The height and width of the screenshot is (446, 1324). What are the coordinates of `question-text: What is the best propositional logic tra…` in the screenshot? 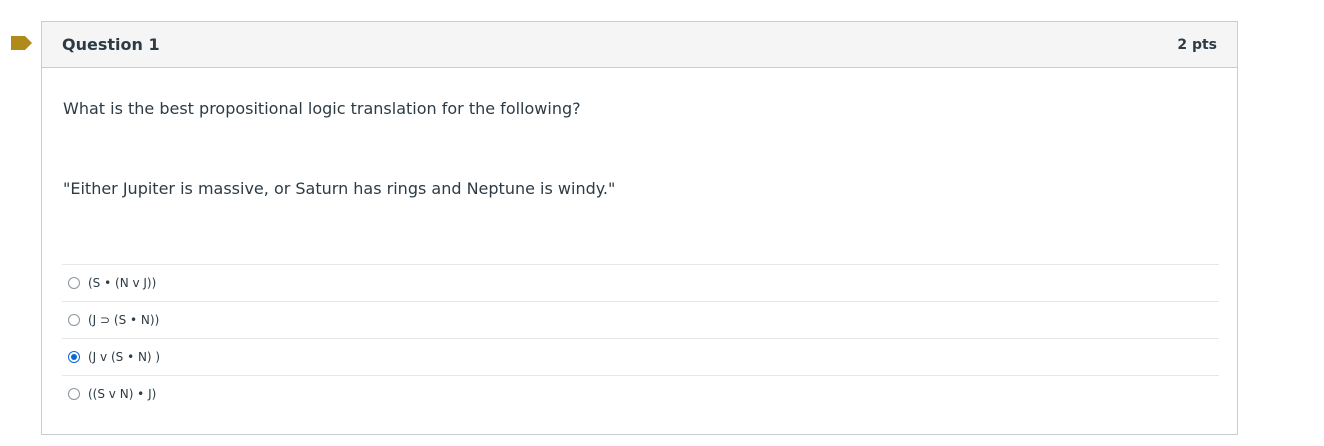 It's located at (322, 108).